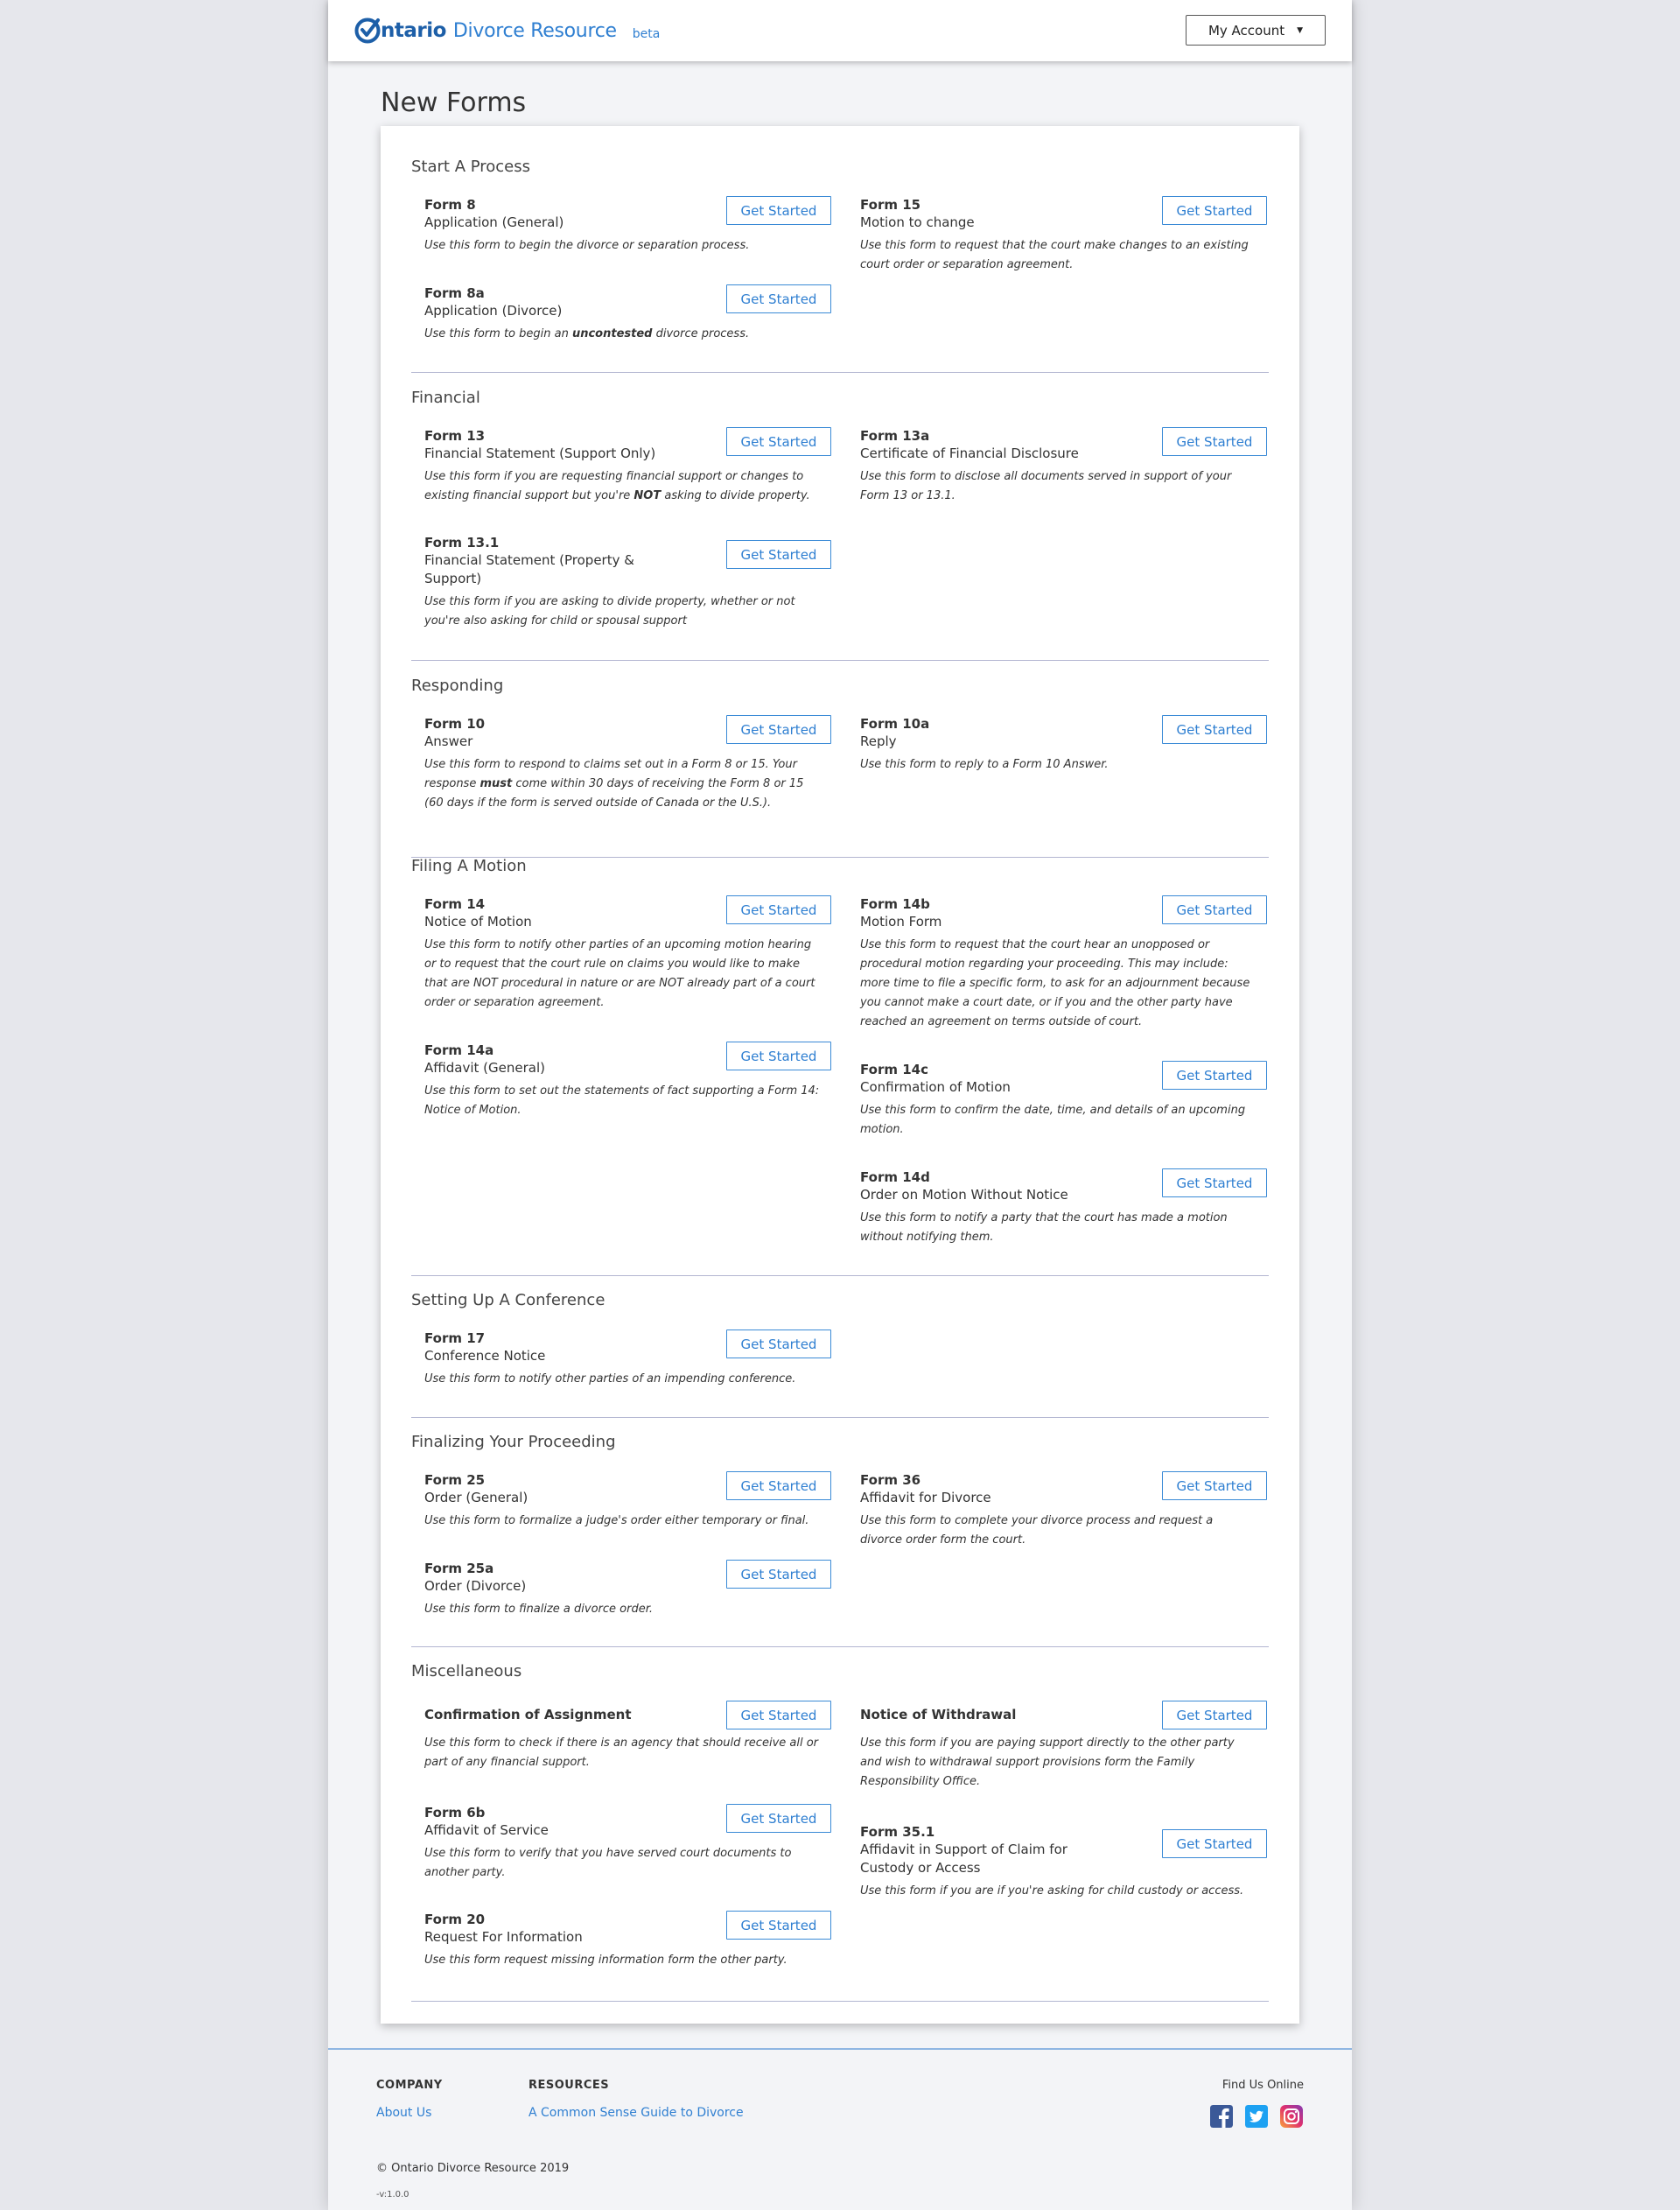 This screenshot has width=1680, height=2210. What do you see at coordinates (469, 866) in the screenshot?
I see `section-title: Filing A Motion` at bounding box center [469, 866].